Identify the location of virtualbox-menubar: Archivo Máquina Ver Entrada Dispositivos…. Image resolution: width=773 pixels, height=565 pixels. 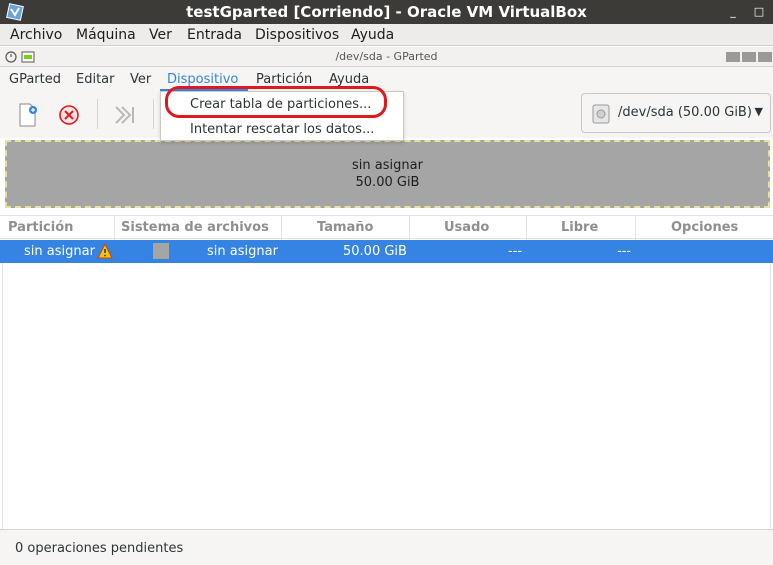
(386, 35).